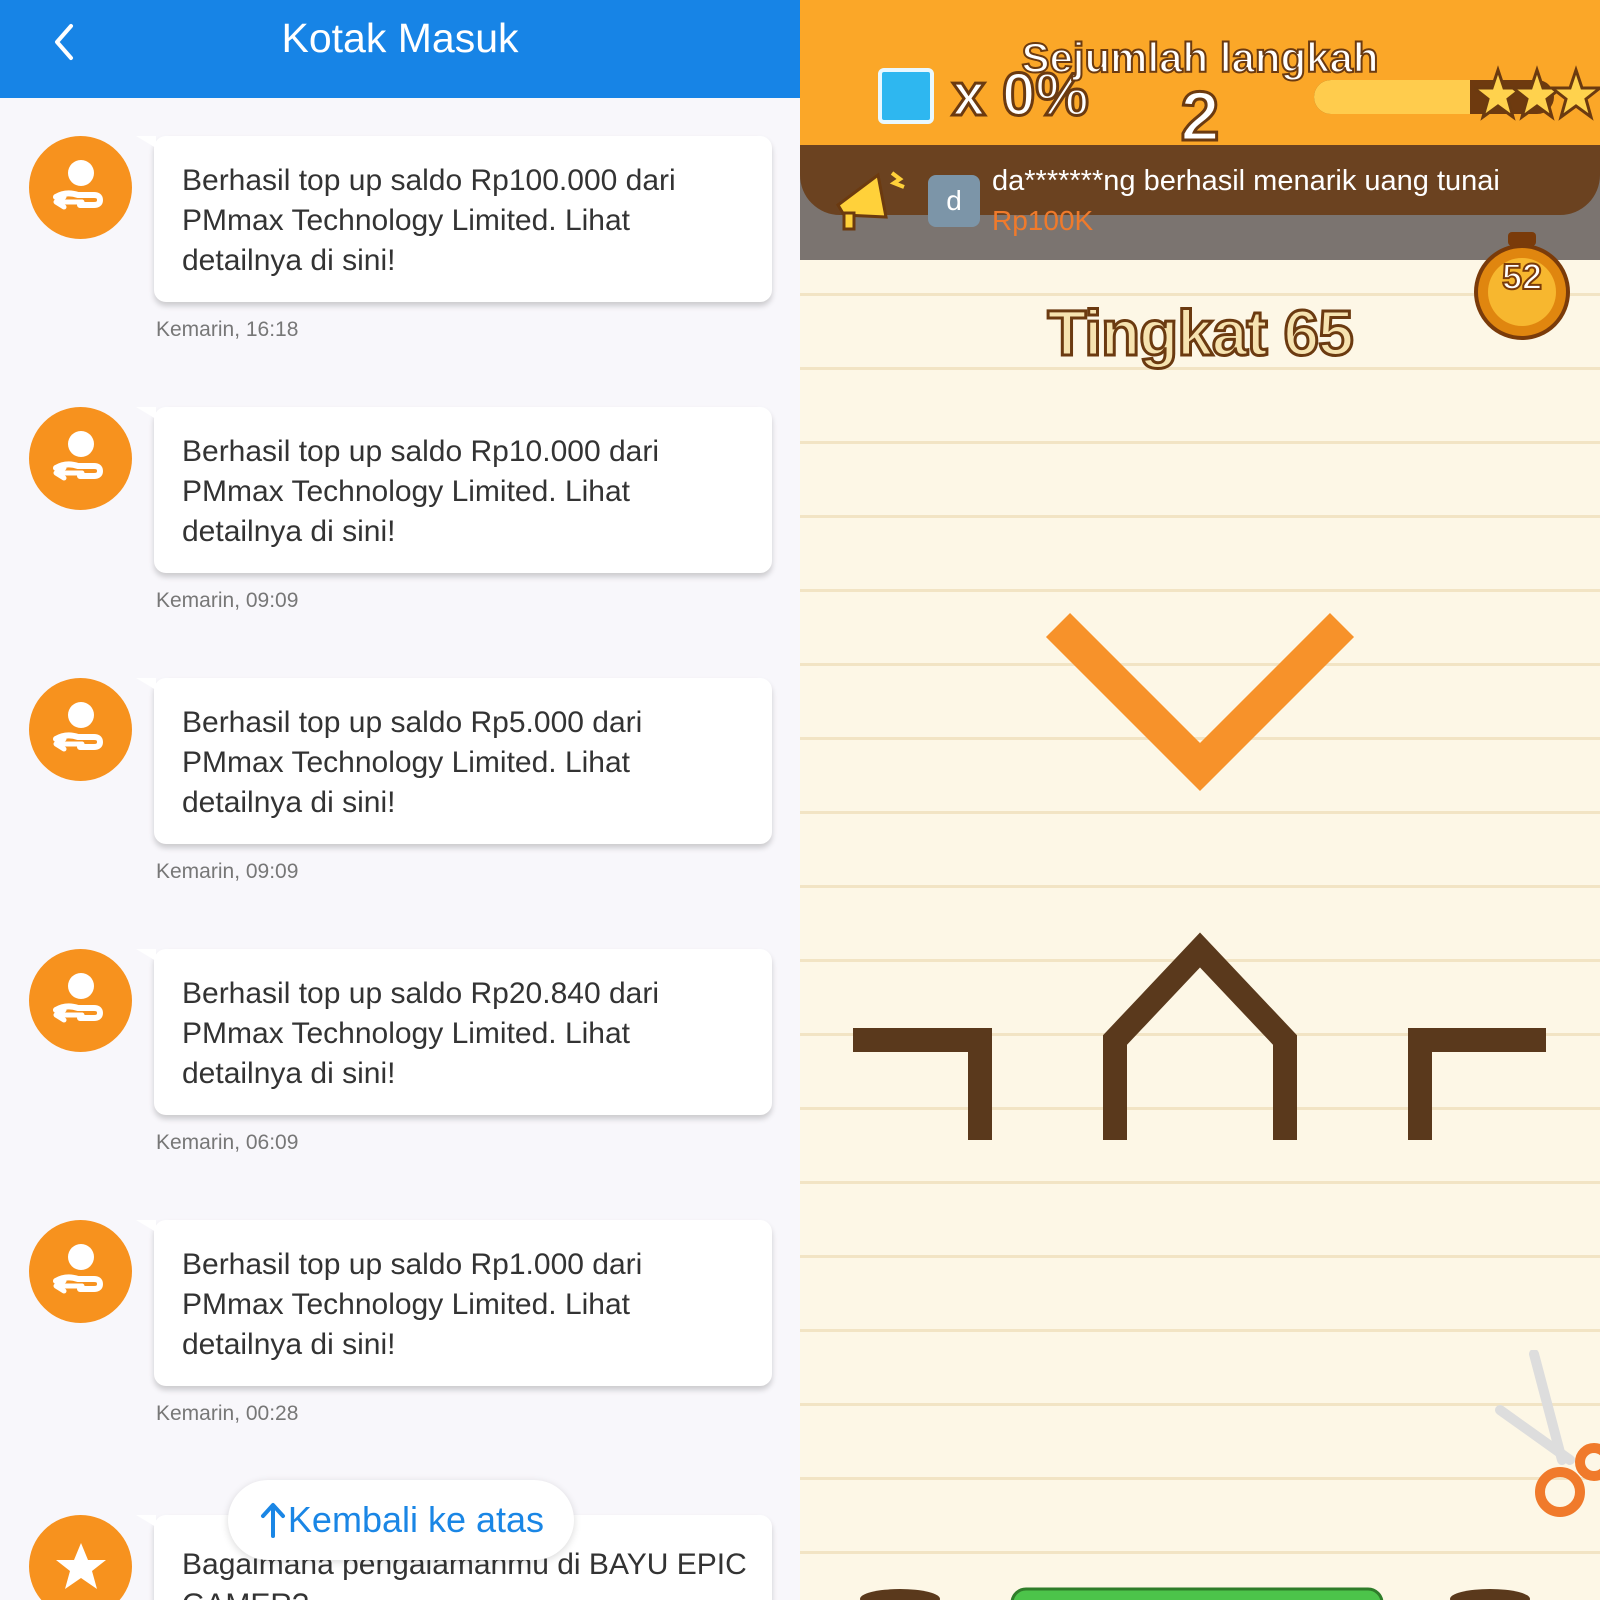  What do you see at coordinates (227, 1413) in the screenshot?
I see `message-time: Kemarin, 00:28` at bounding box center [227, 1413].